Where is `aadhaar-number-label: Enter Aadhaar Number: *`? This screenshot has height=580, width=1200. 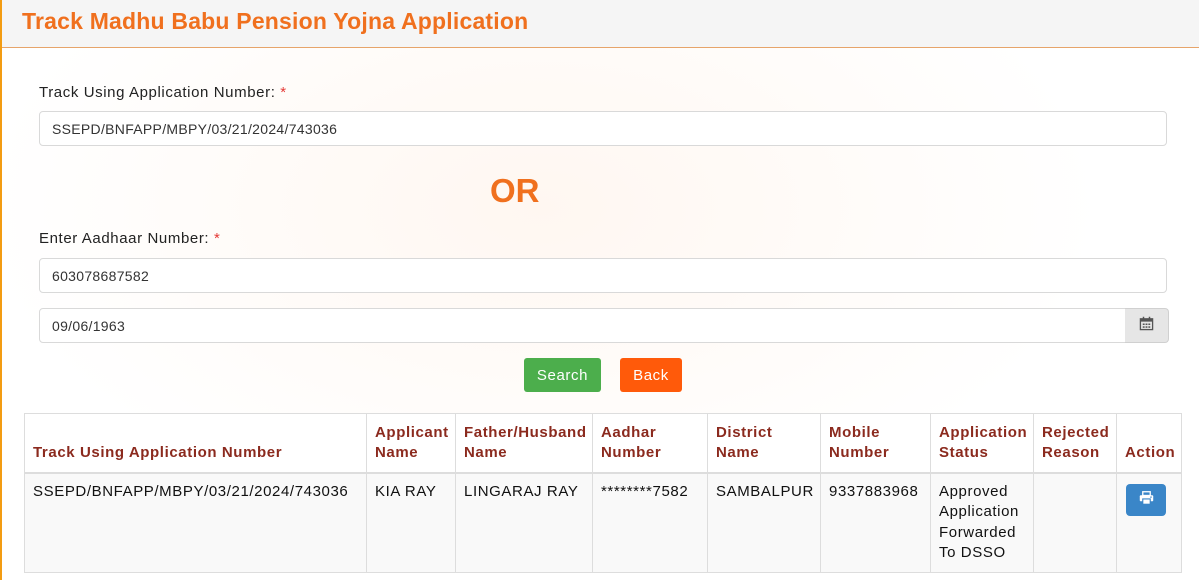
aadhaar-number-label: Enter Aadhaar Number: * is located at coordinates (129, 238).